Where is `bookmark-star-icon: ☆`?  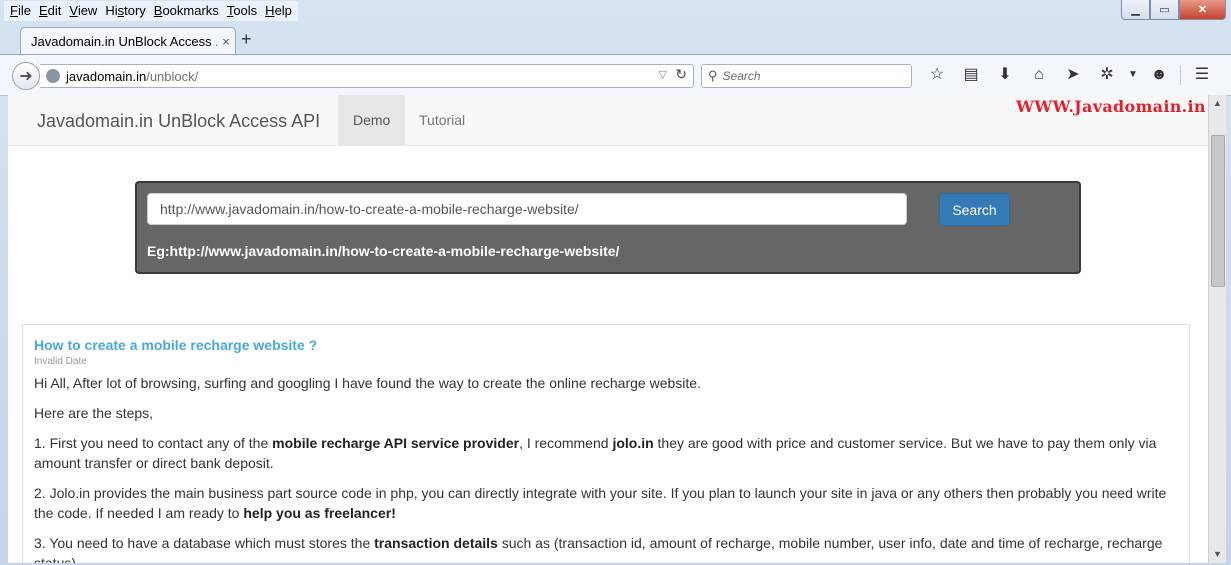 bookmark-star-icon: ☆ is located at coordinates (937, 75).